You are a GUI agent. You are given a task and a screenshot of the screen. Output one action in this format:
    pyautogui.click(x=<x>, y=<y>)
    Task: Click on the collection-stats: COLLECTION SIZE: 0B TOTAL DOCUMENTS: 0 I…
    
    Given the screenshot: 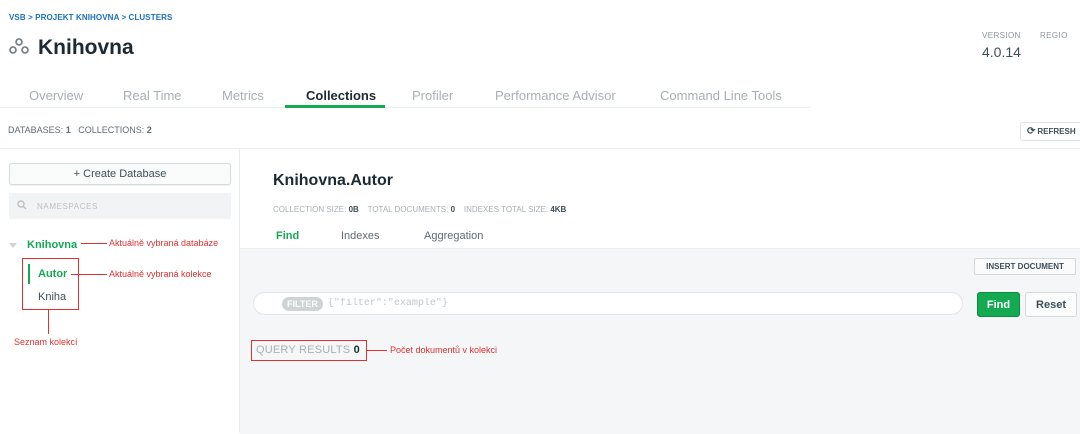 What is the action you would take?
    pyautogui.click(x=419, y=209)
    